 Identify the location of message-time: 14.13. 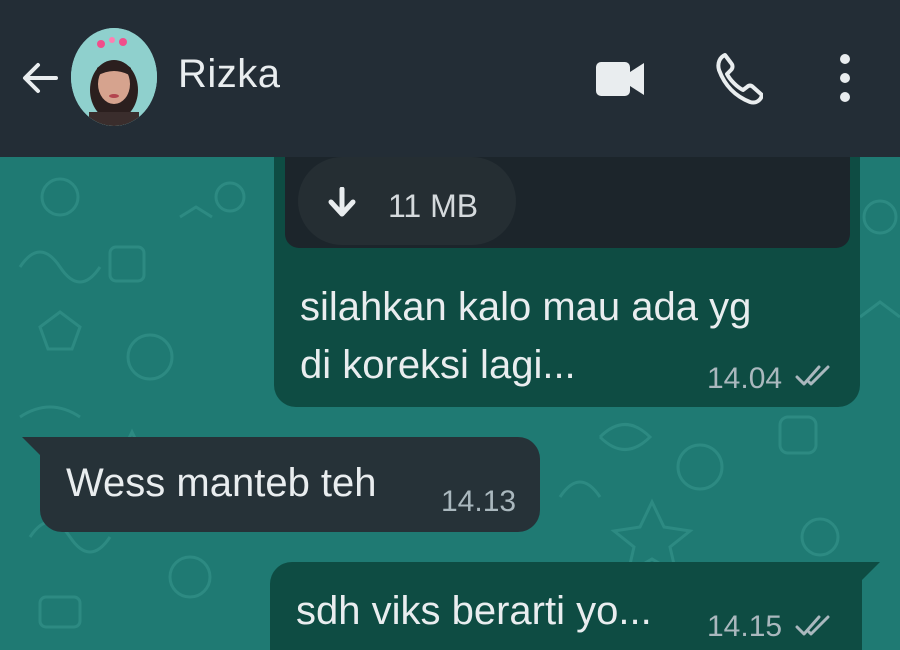
(479, 501).